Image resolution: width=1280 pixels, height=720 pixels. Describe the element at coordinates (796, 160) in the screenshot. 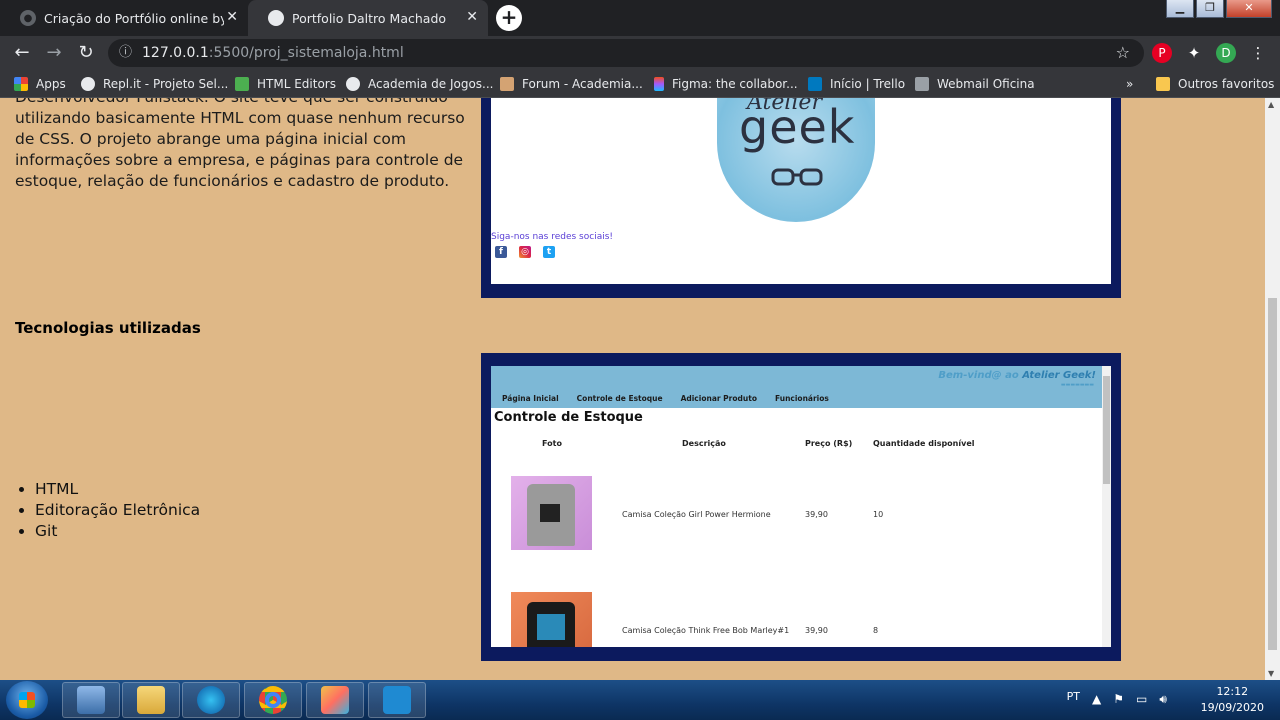

I see `atelier-geek-logo: Atelier geek` at that location.